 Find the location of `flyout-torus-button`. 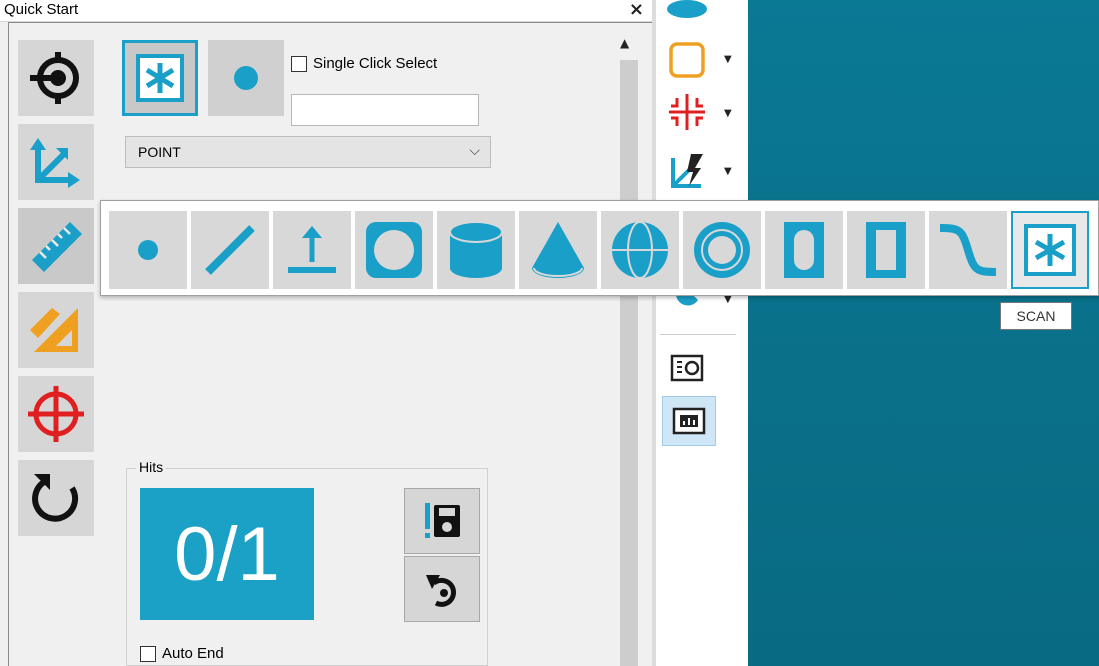

flyout-torus-button is located at coordinates (722, 250).